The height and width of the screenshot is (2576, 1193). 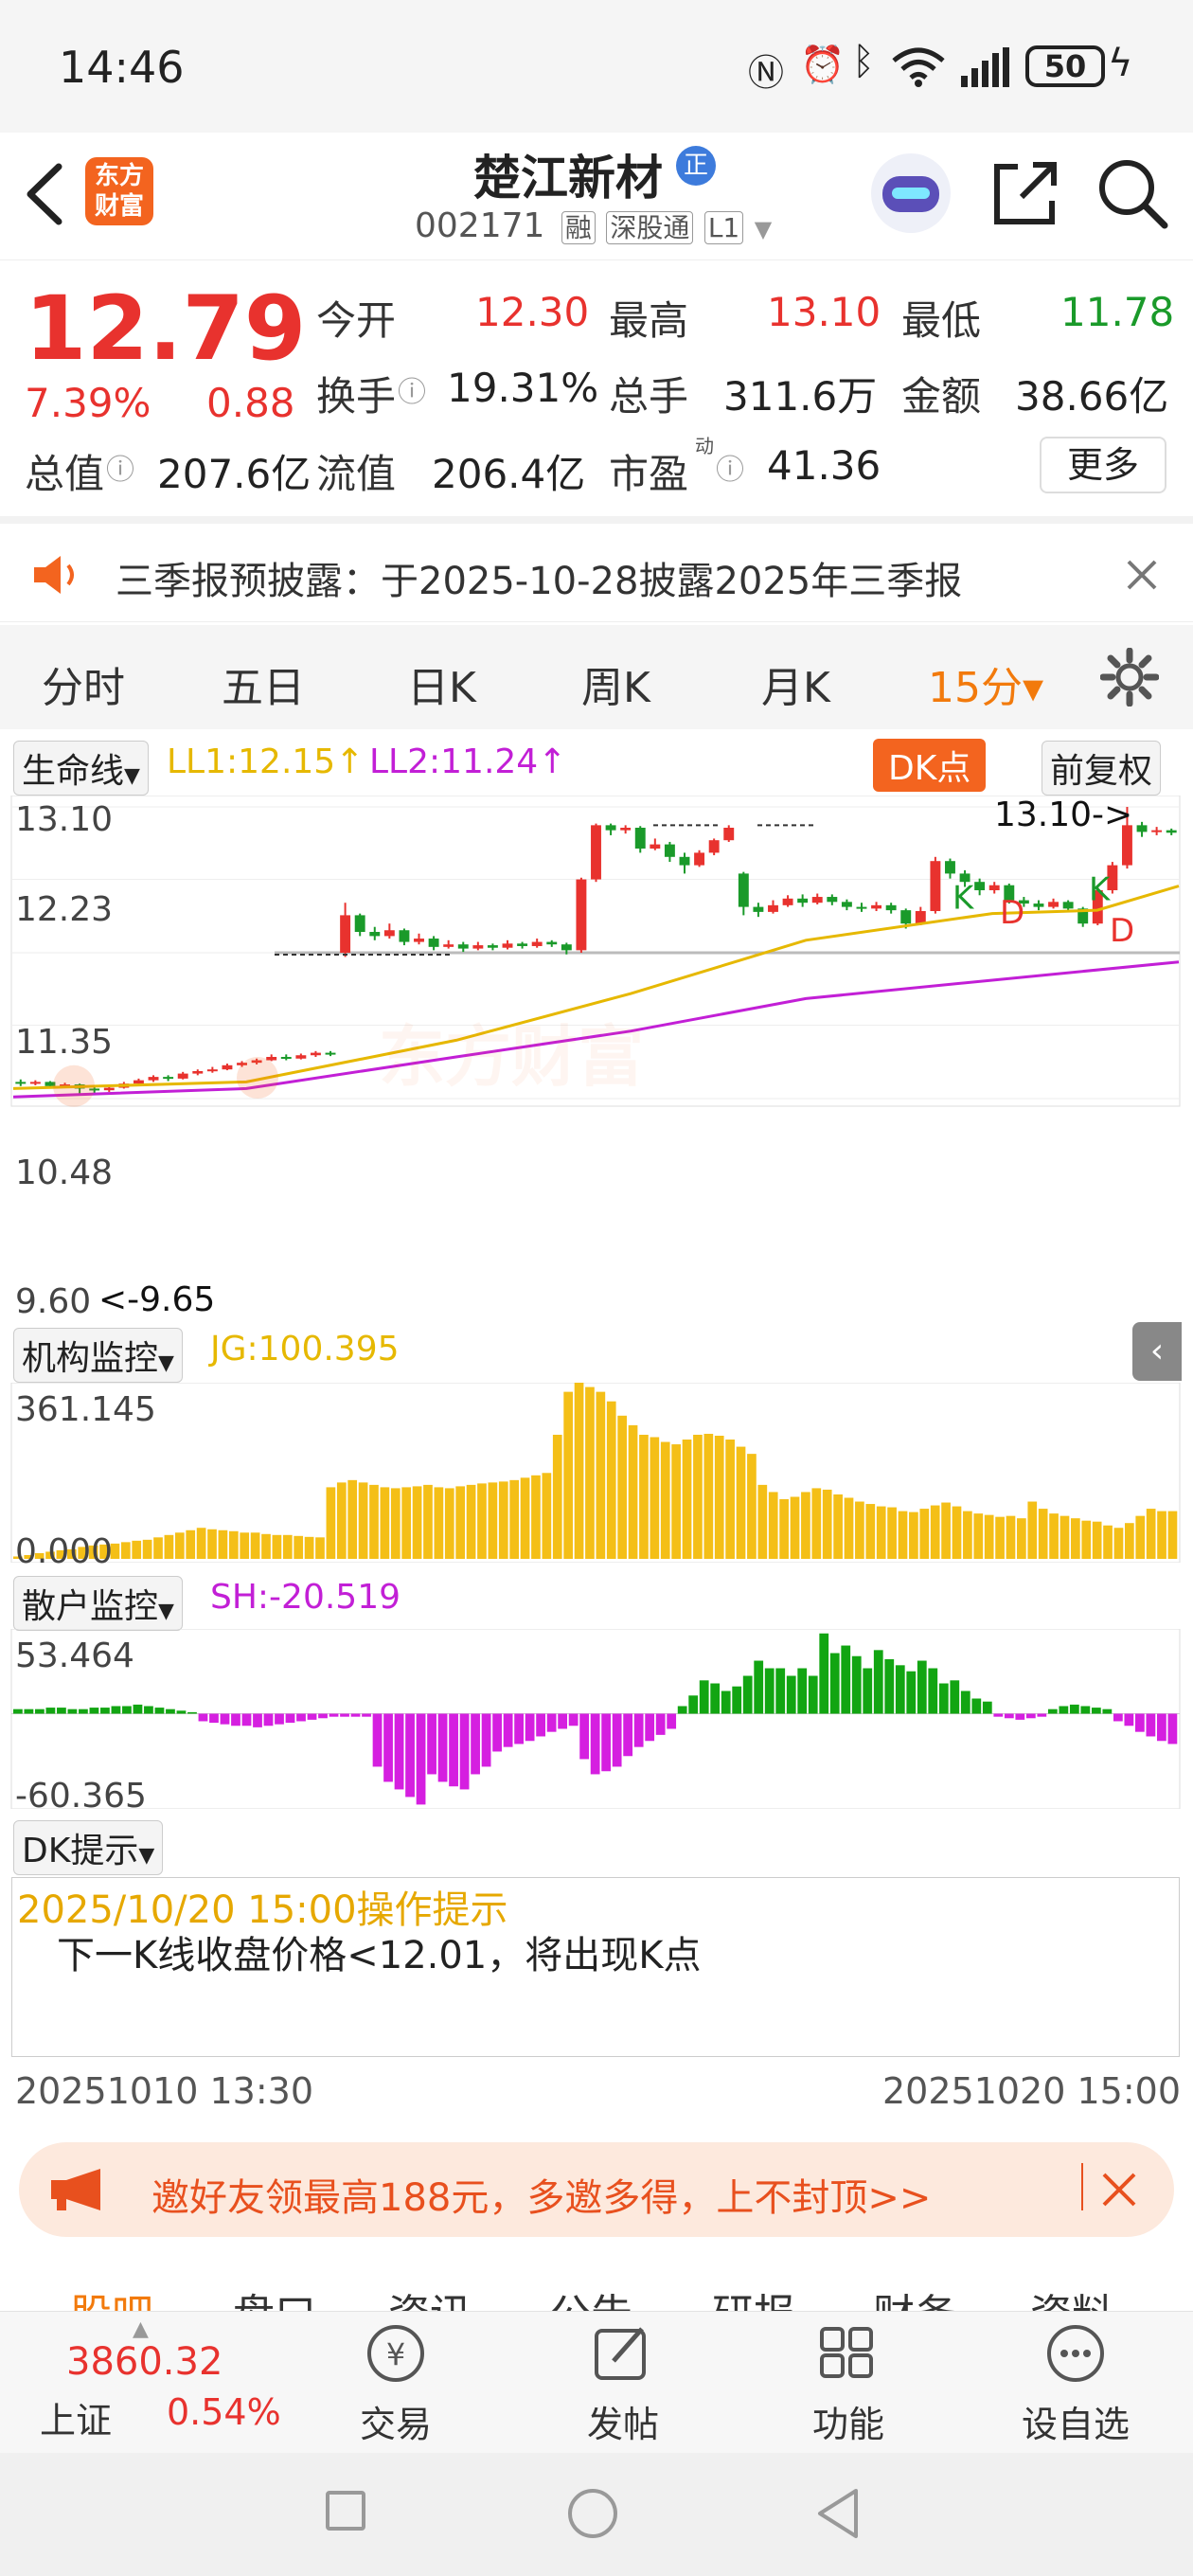 I want to click on jg-ymax: 361.145, so click(x=85, y=1409).